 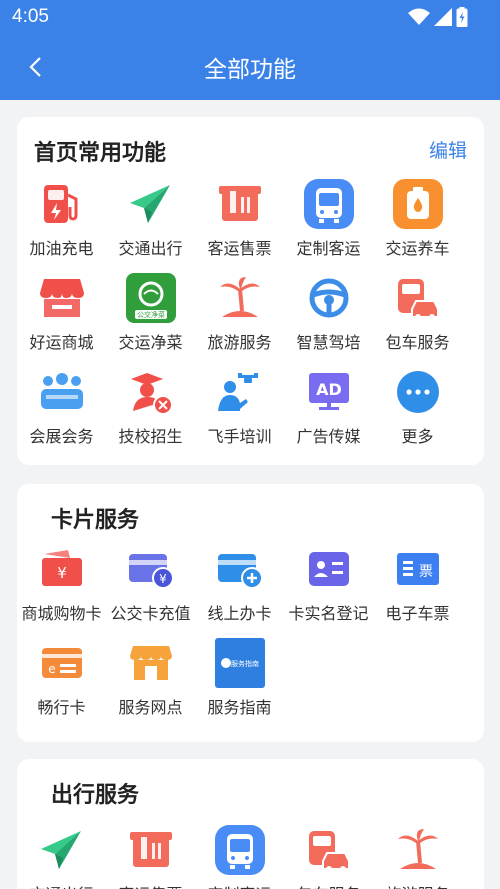 What do you see at coordinates (151, 314) in the screenshot?
I see `logo-text: 公交净菜` at bounding box center [151, 314].